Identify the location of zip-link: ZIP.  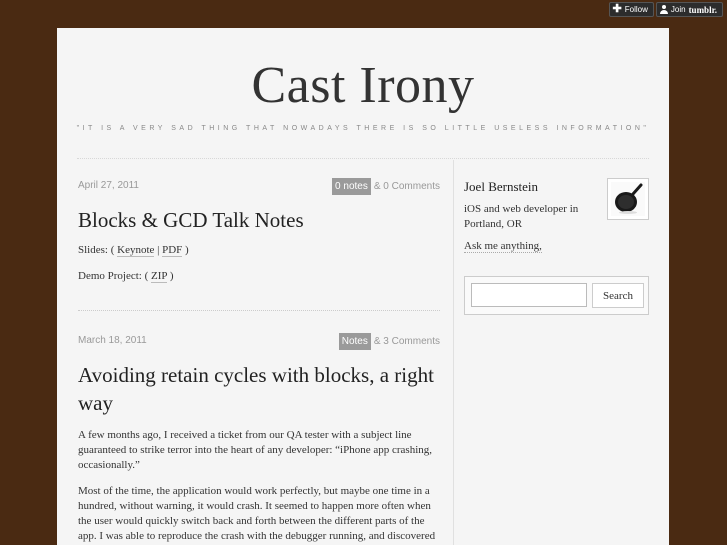
(159, 276).